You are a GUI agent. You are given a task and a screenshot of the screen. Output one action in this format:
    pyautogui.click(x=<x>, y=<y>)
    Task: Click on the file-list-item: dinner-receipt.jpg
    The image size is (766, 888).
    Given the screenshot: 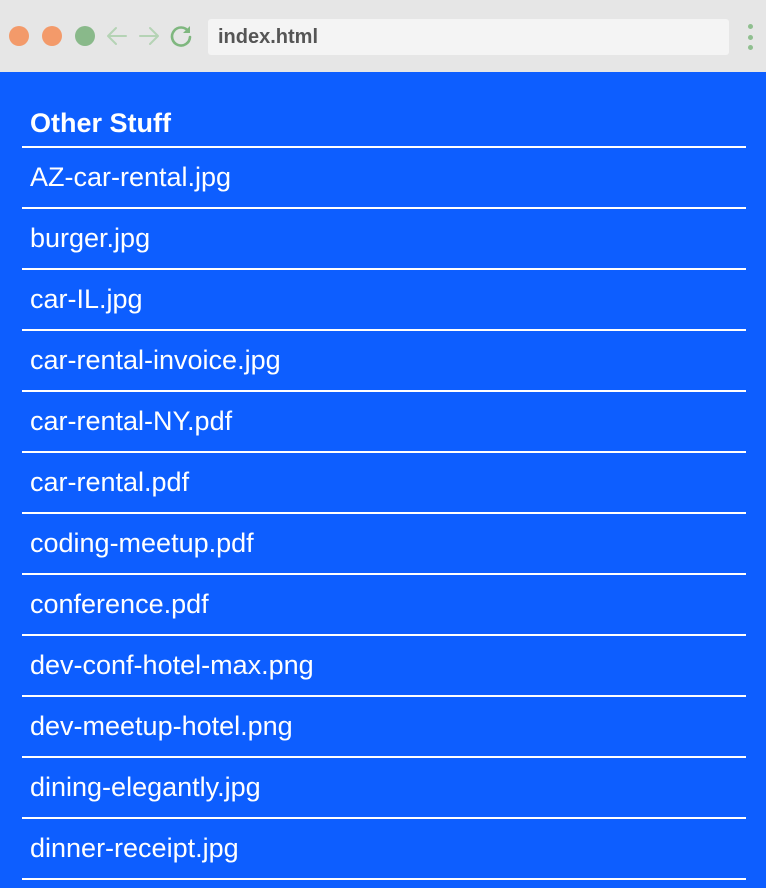 What is the action you would take?
    pyautogui.click(x=384, y=849)
    